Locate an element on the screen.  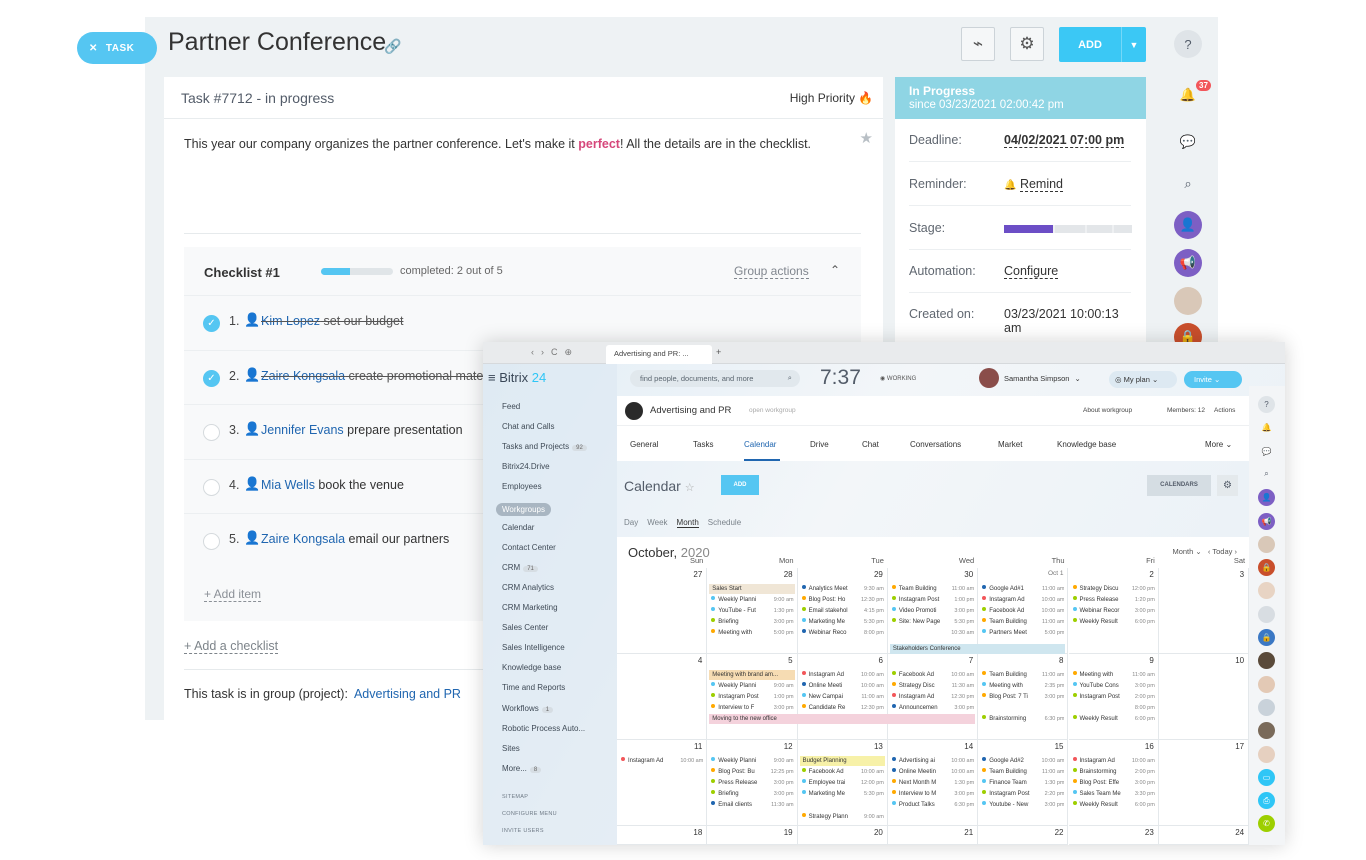
calendar-event: Strategy Disc 11:30 am is located at coordinates (932, 686).